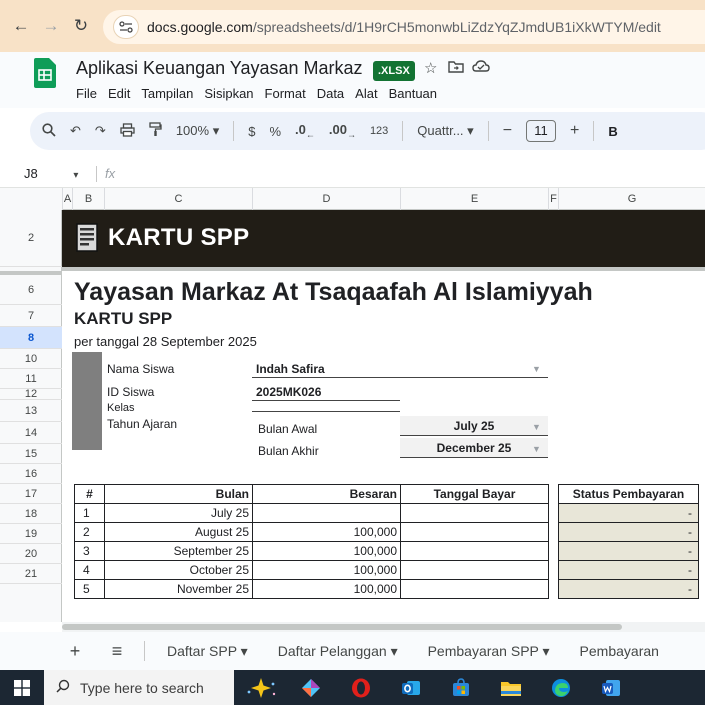 This screenshot has height=705, width=705. Describe the element at coordinates (89, 589) in the screenshot. I see `cell-number: 5` at that location.